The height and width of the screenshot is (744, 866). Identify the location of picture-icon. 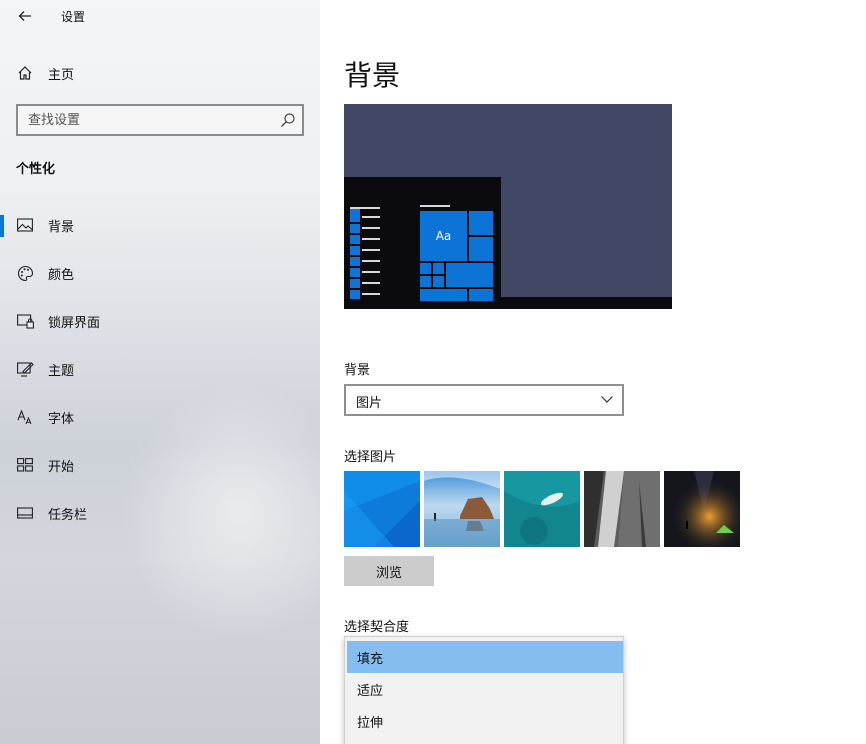
(25, 225).